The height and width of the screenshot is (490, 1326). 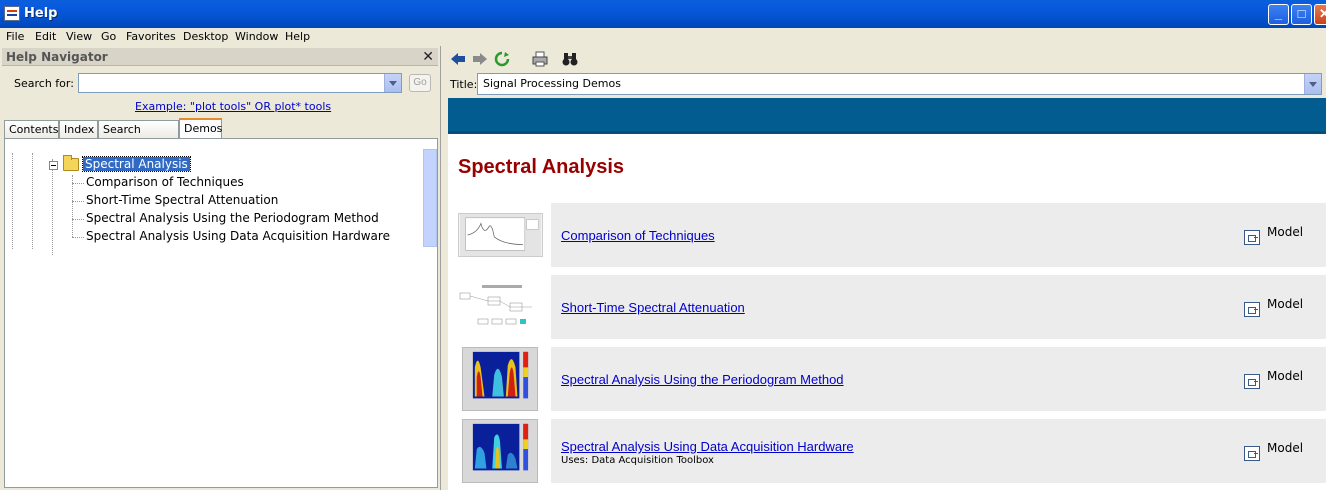 I want to click on print-icon, so click(x=540, y=59).